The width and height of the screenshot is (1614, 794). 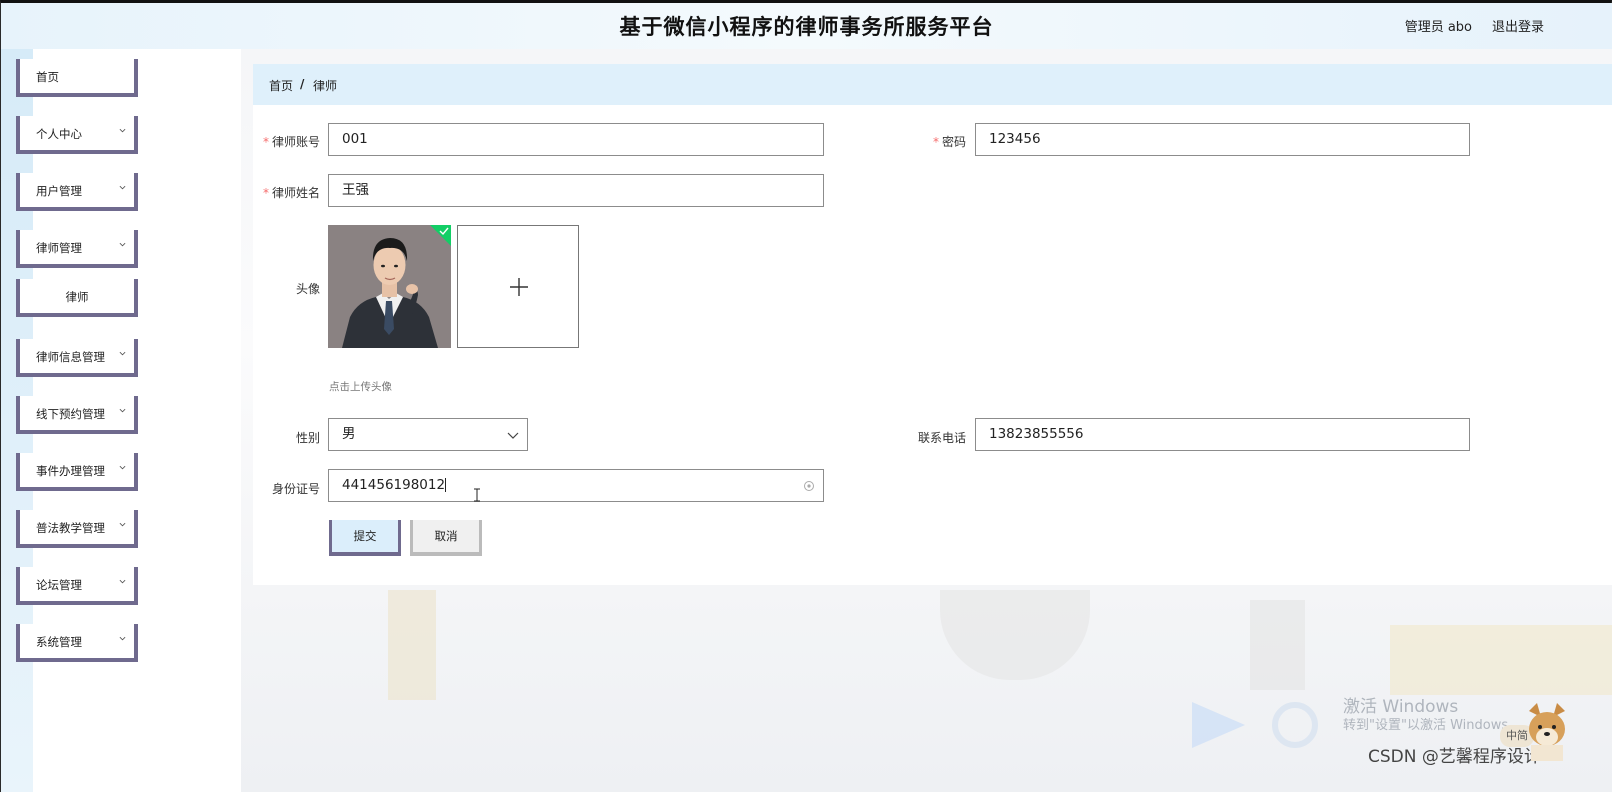 What do you see at coordinates (307, 438) in the screenshot?
I see `gender-label: 性别` at bounding box center [307, 438].